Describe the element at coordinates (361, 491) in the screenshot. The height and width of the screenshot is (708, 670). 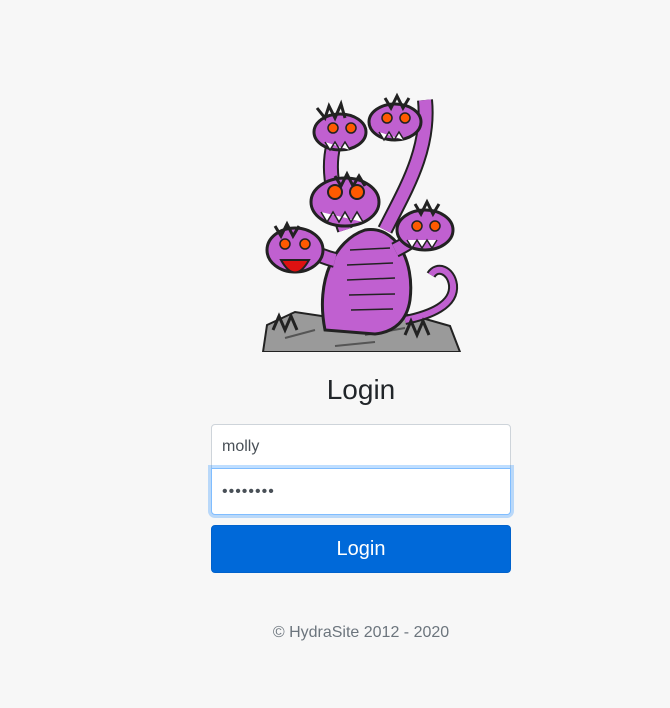
I see `password-field` at that location.